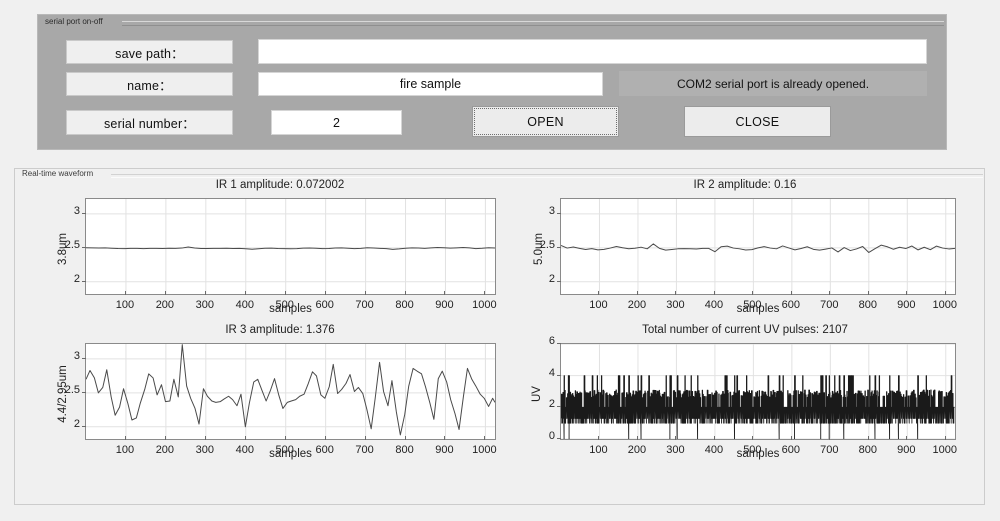  I want to click on save-path-input, so click(592, 51).